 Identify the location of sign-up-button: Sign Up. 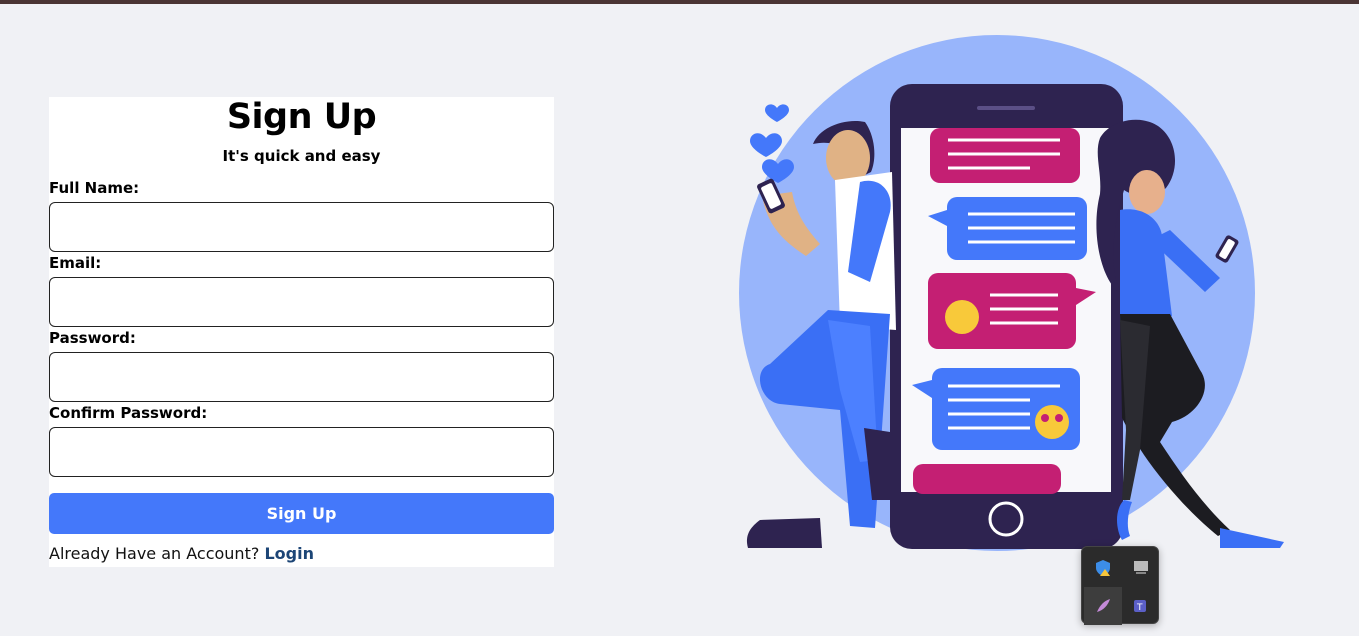
(301, 513).